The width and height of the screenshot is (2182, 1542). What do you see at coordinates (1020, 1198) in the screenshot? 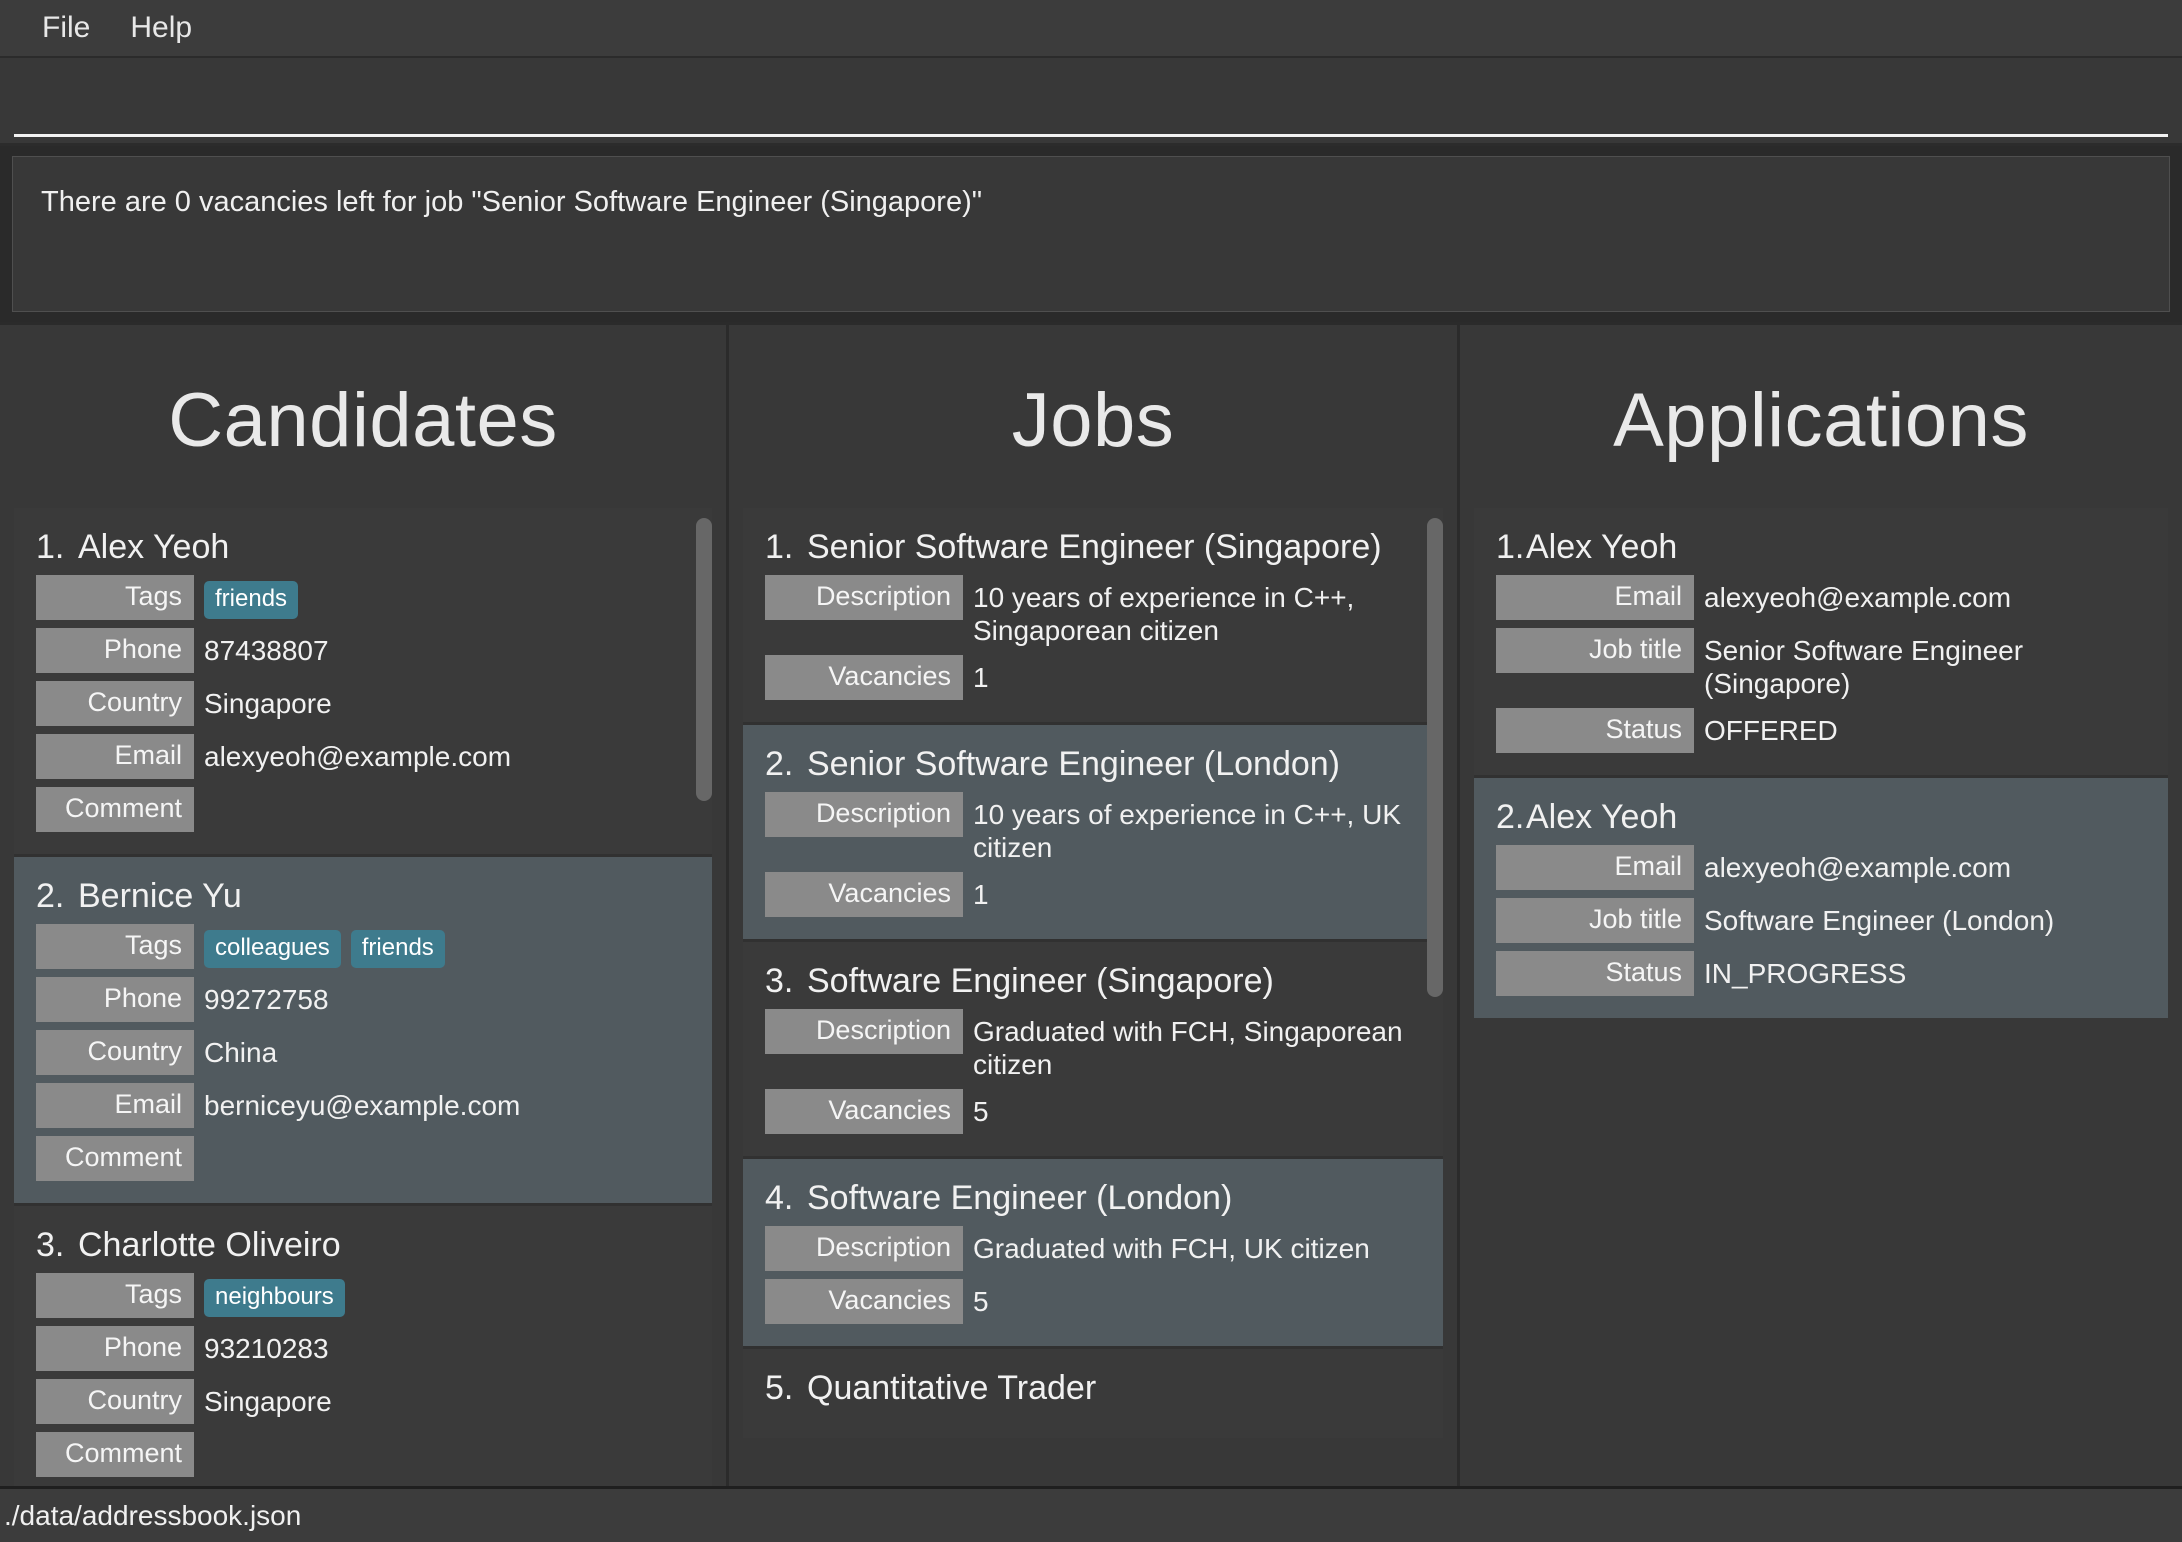
I see `card-name: Software Engineer (London)` at bounding box center [1020, 1198].